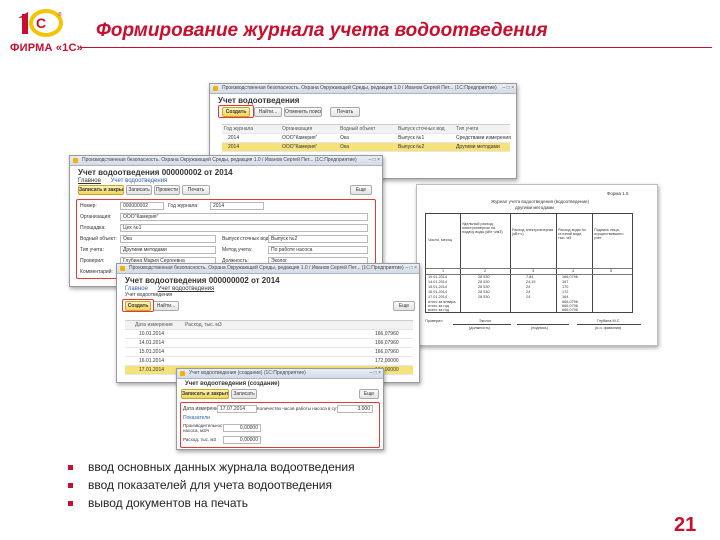 The width and height of the screenshot is (720, 540). Describe the element at coordinates (96, 217) in the screenshot. I see `organization-label: Организация:` at that location.